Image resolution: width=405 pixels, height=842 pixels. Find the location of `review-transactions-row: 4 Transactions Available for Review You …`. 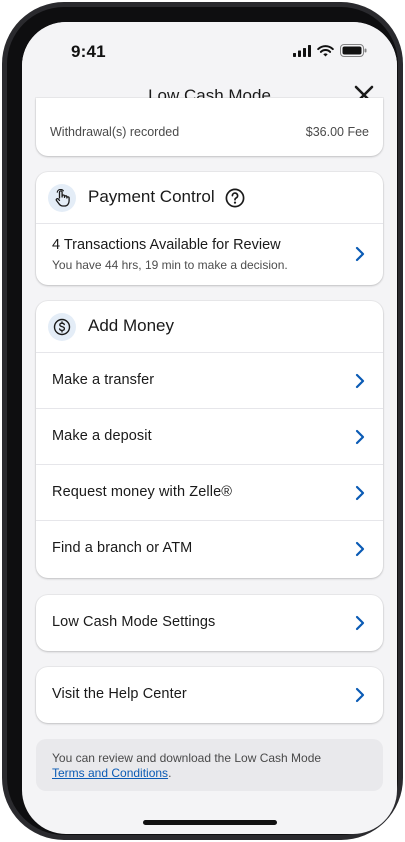

review-transactions-row: 4 Transactions Available for Review You … is located at coordinates (209, 254).